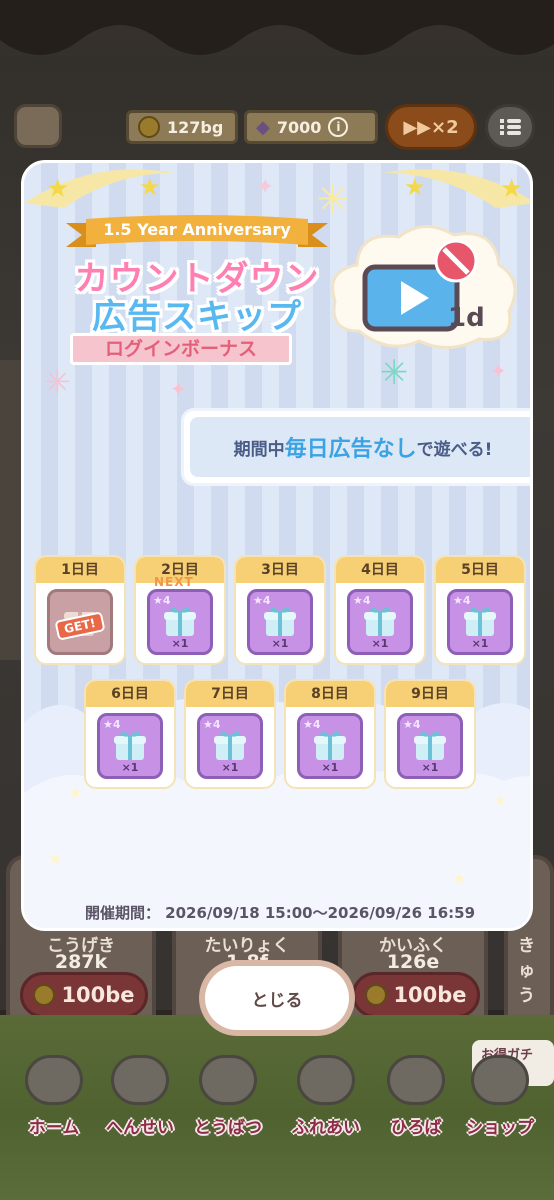 This screenshot has height=1200, width=554. What do you see at coordinates (526, 971) in the screenshot?
I see `upgrade-label: きゅう` at bounding box center [526, 971].